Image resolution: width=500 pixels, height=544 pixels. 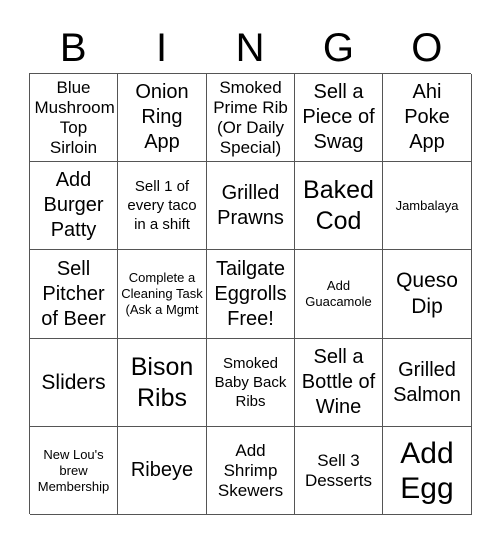 I want to click on cell-text: Ribeye, so click(x=162, y=470).